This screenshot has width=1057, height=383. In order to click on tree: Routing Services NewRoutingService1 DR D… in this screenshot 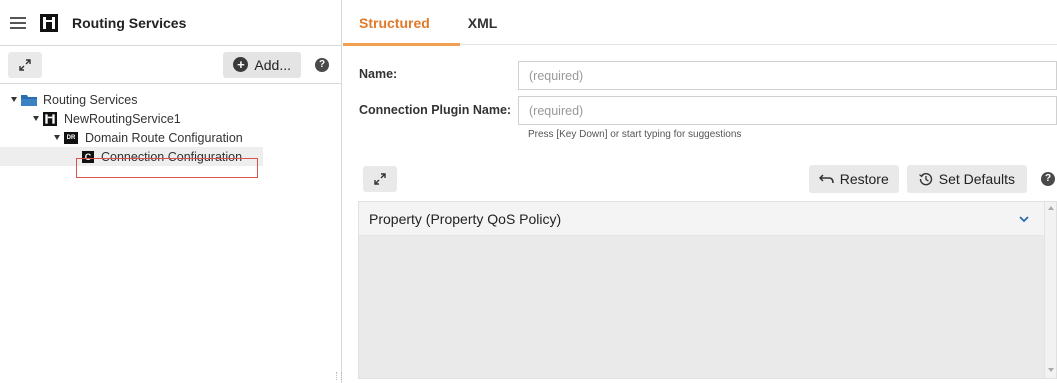, I will do `click(170, 125)`.